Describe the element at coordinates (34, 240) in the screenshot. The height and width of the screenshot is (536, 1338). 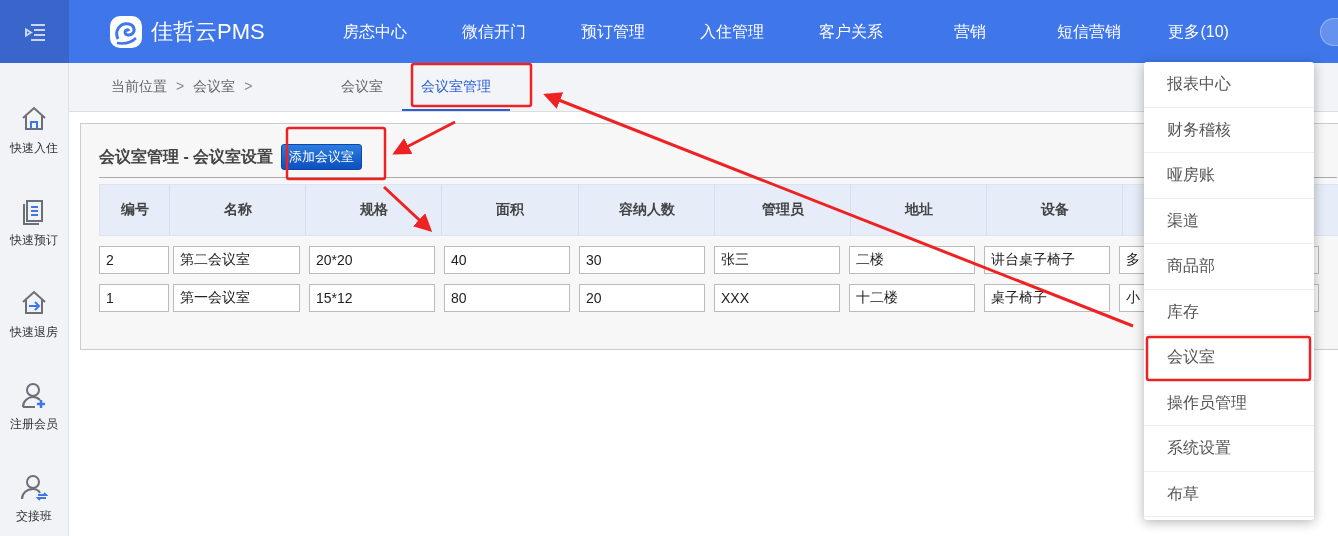
I see `sidebar-label: 快速预订` at that location.